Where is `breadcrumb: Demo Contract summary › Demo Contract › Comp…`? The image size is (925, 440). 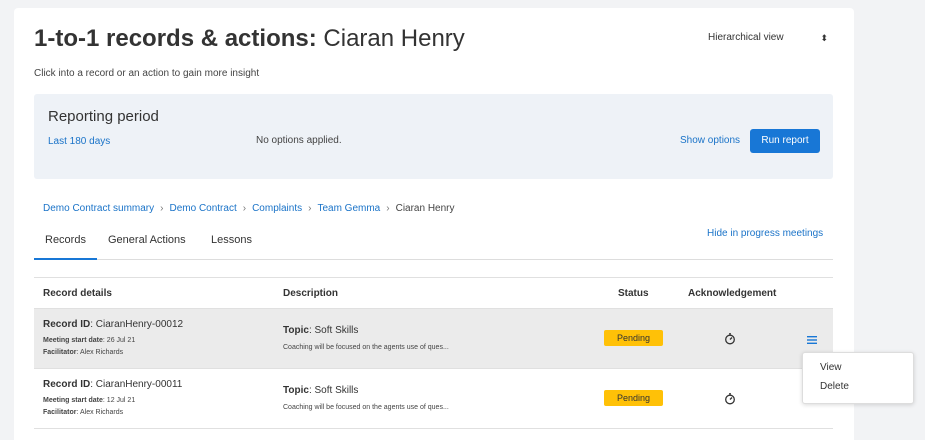
breadcrumb: Demo Contract summary › Demo Contract › Comp… is located at coordinates (249, 208).